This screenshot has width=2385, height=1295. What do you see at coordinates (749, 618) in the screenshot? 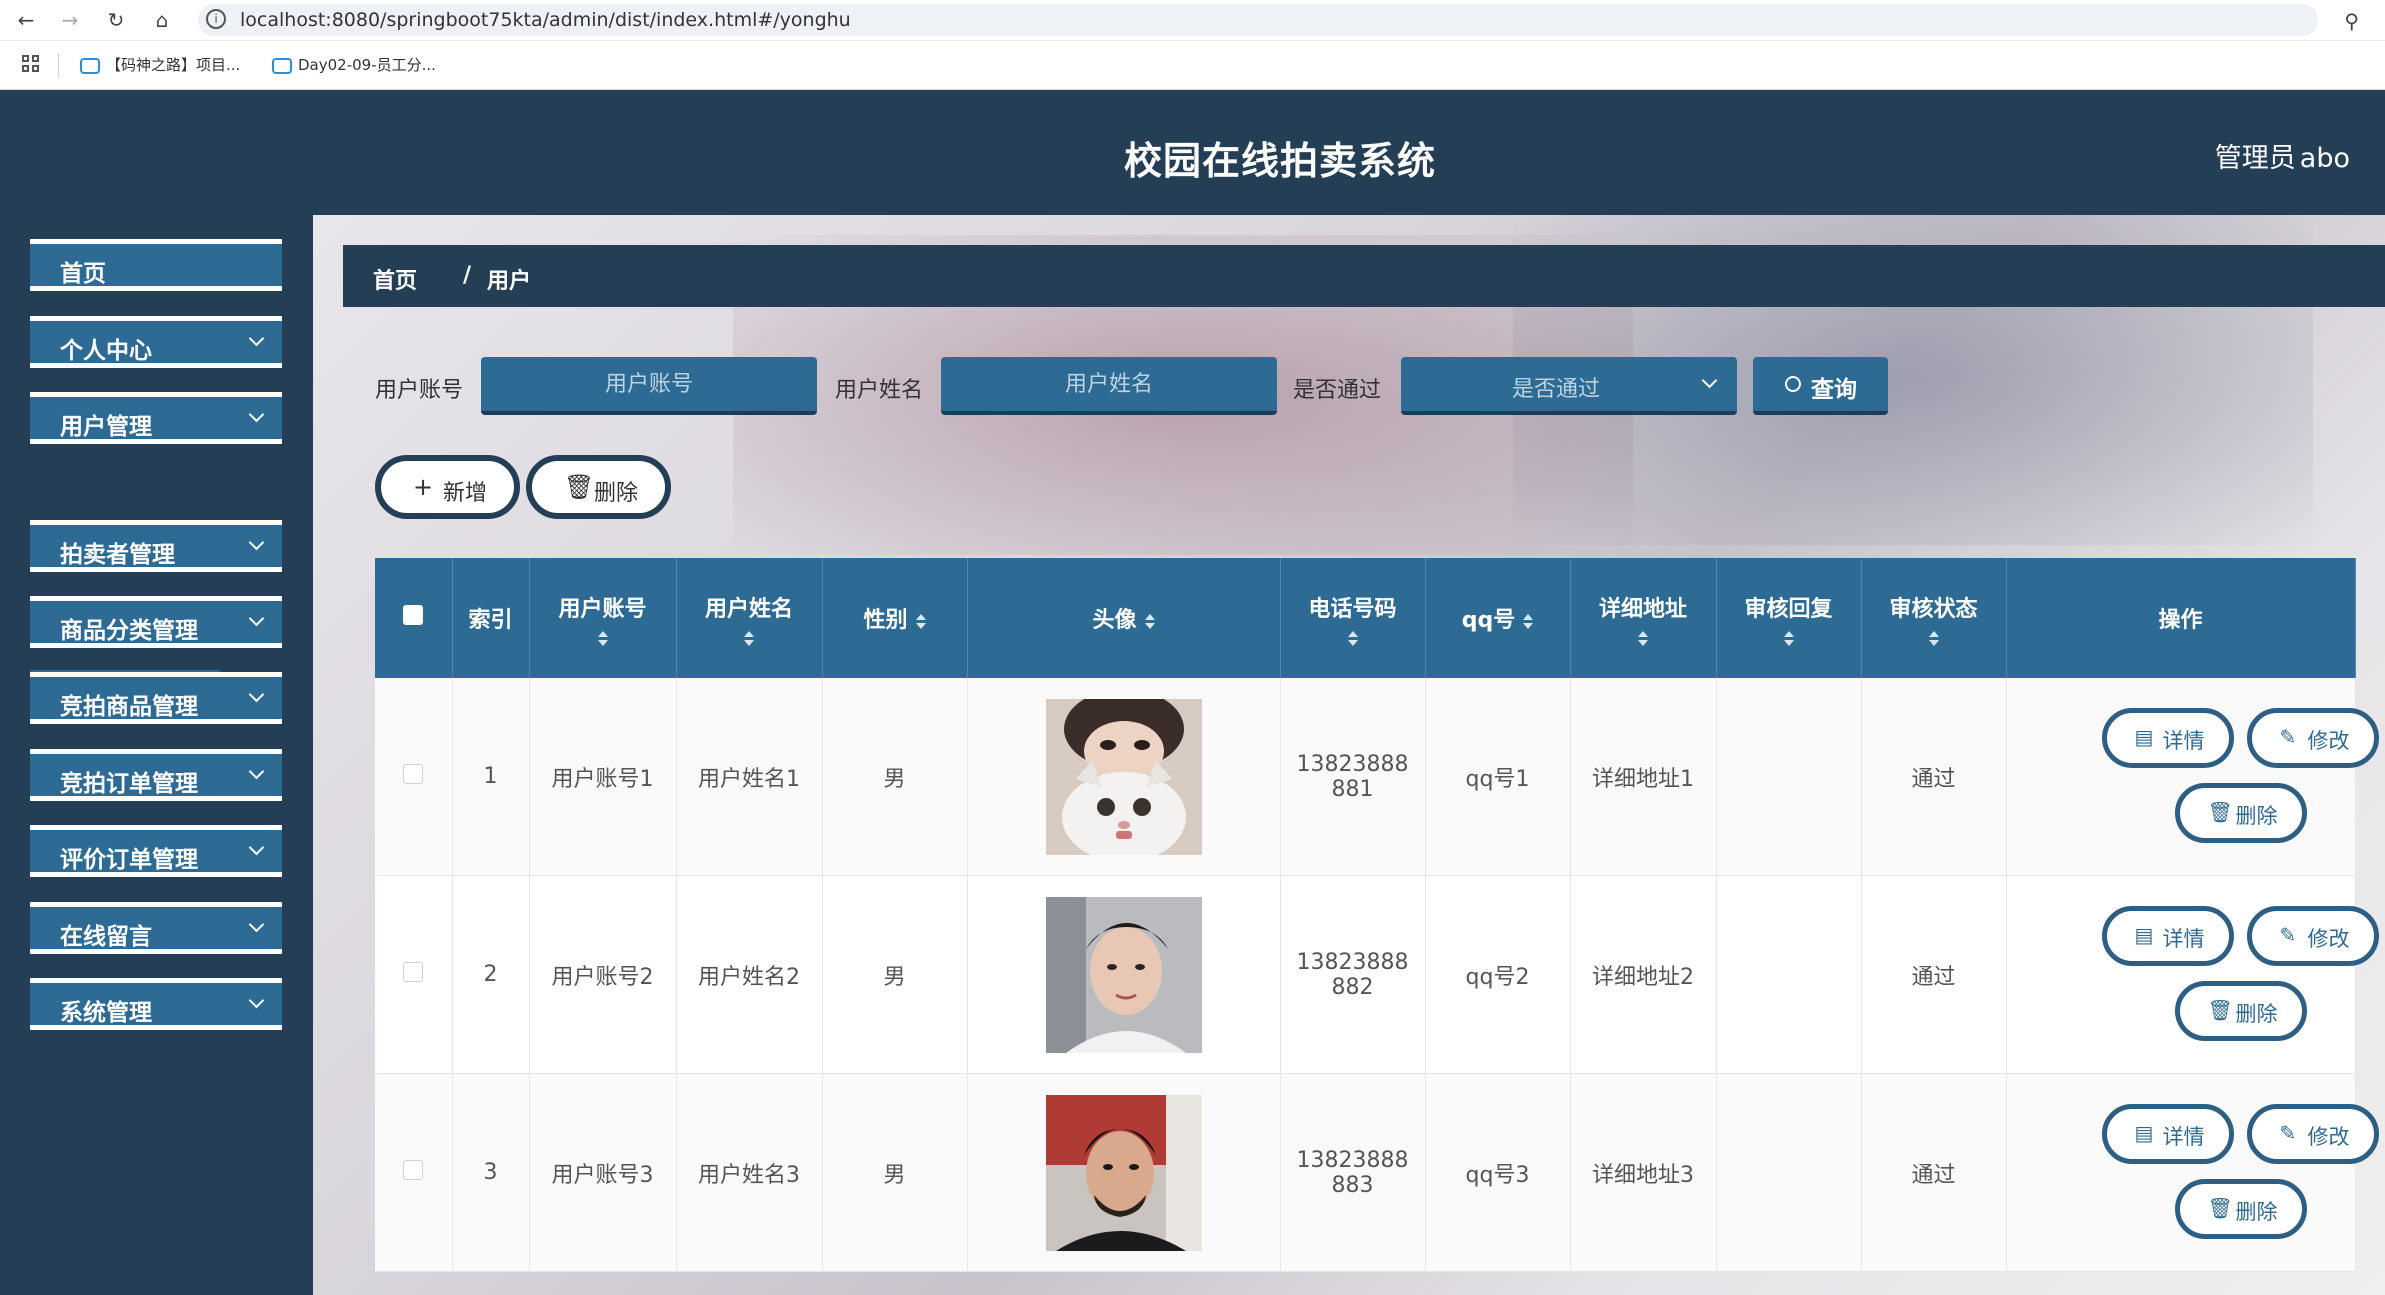
I see `column-header-sortable: 用户姓名` at bounding box center [749, 618].